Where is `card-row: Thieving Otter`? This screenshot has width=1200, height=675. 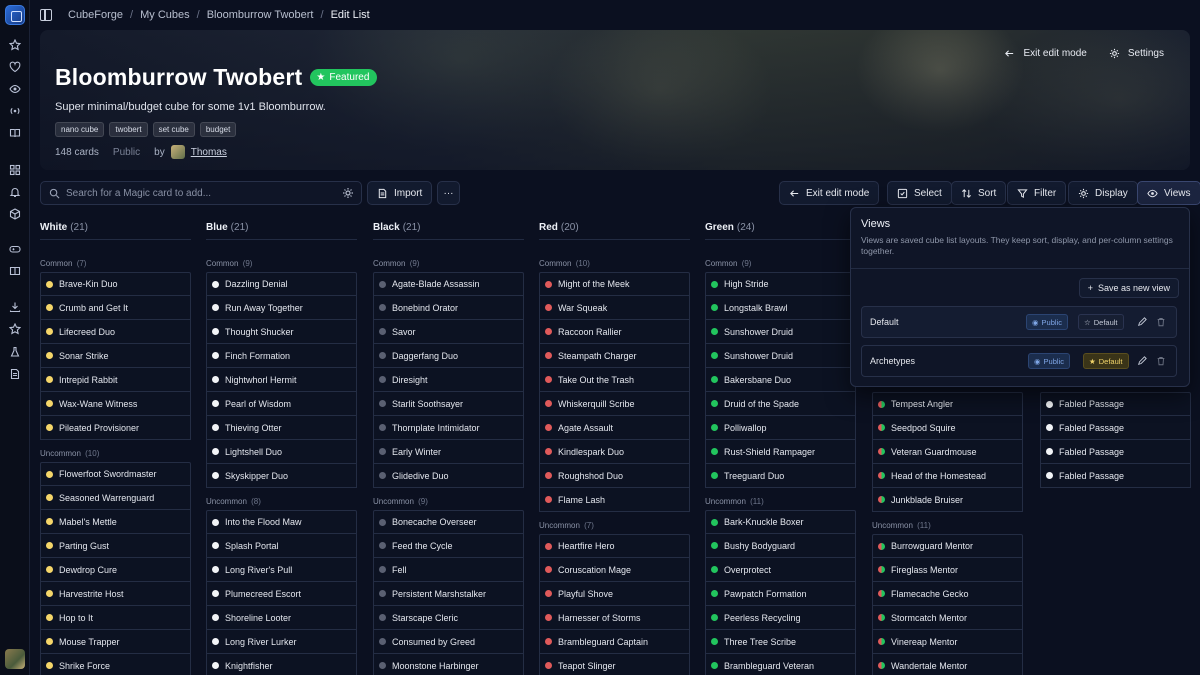
card-row: Thieving Otter is located at coordinates (281, 428).